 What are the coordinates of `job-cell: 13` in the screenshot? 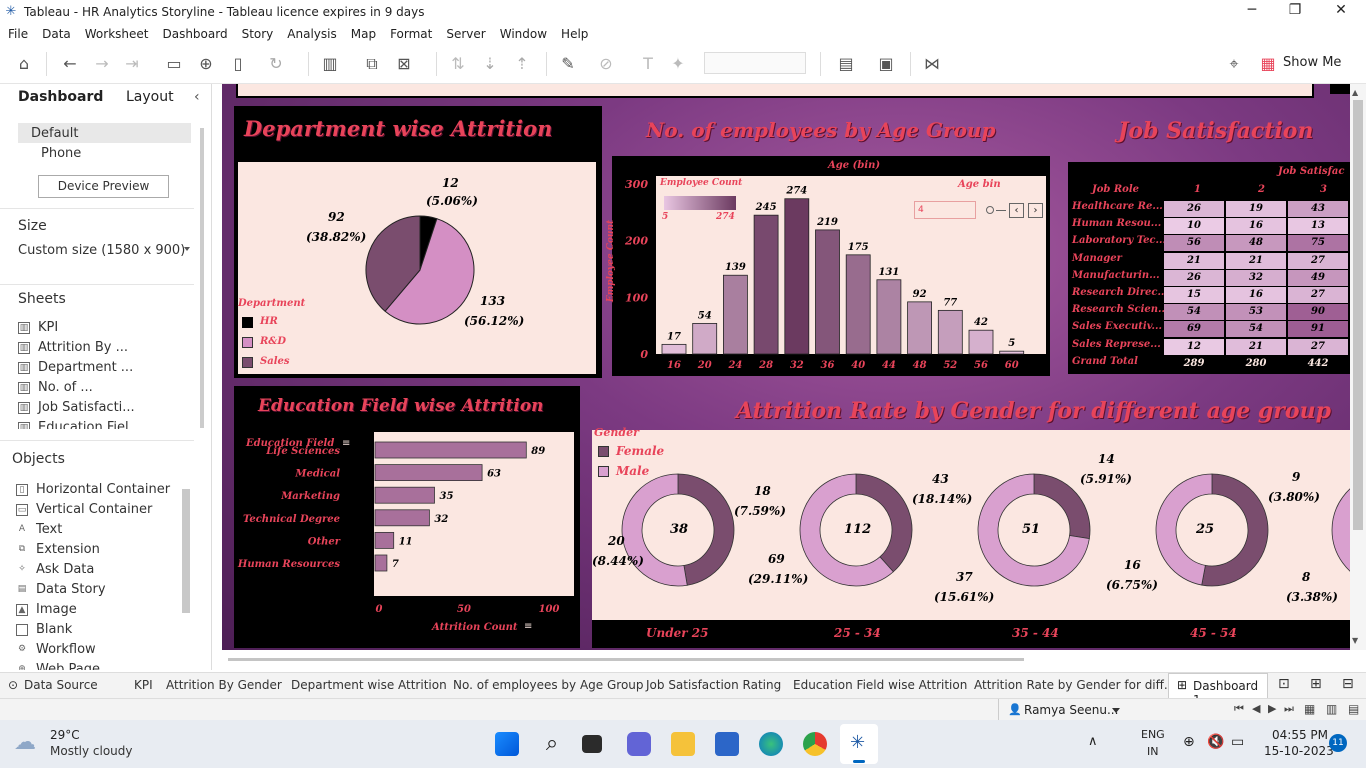 It's located at (1318, 226).